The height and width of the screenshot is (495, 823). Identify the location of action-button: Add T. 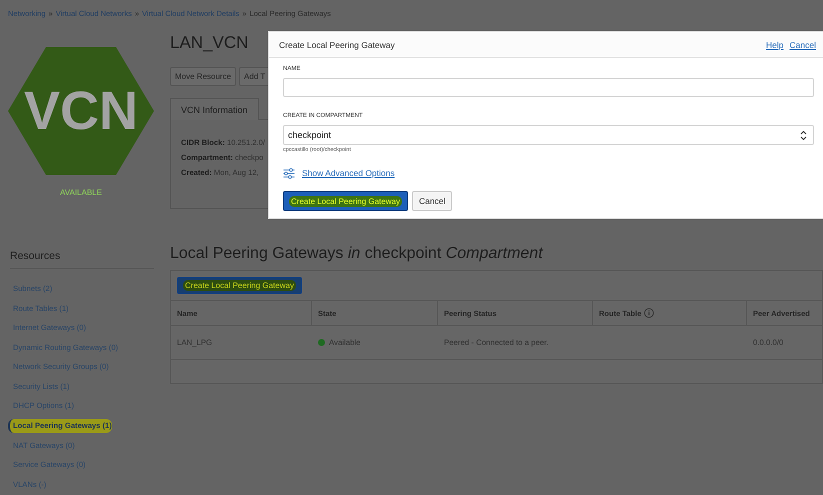
(254, 76).